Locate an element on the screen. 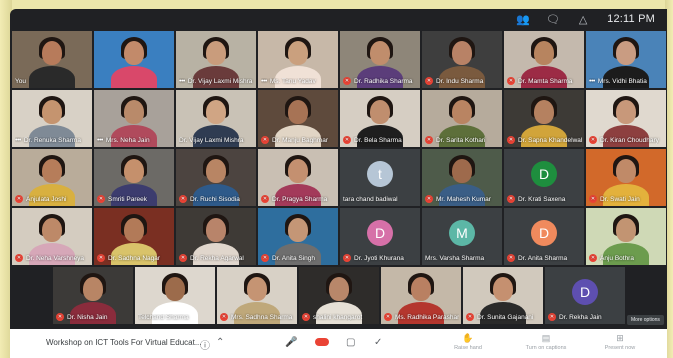  participant-label: ••• Mrs. Vidhi Bhatia is located at coordinates (626, 81).